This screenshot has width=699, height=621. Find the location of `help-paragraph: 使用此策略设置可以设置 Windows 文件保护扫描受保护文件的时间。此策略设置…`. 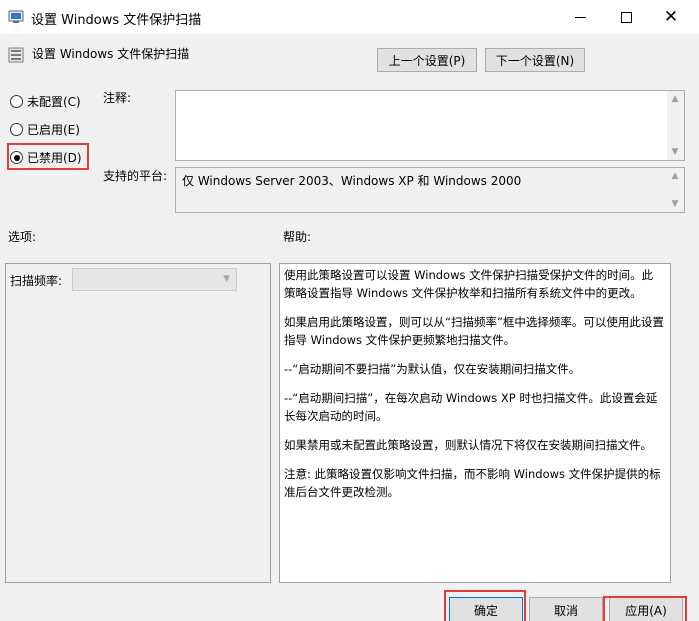

help-paragraph: 使用此策略设置可以设置 Windows 文件保护扫描受保护文件的时间。此策略设置… is located at coordinates (469, 284).